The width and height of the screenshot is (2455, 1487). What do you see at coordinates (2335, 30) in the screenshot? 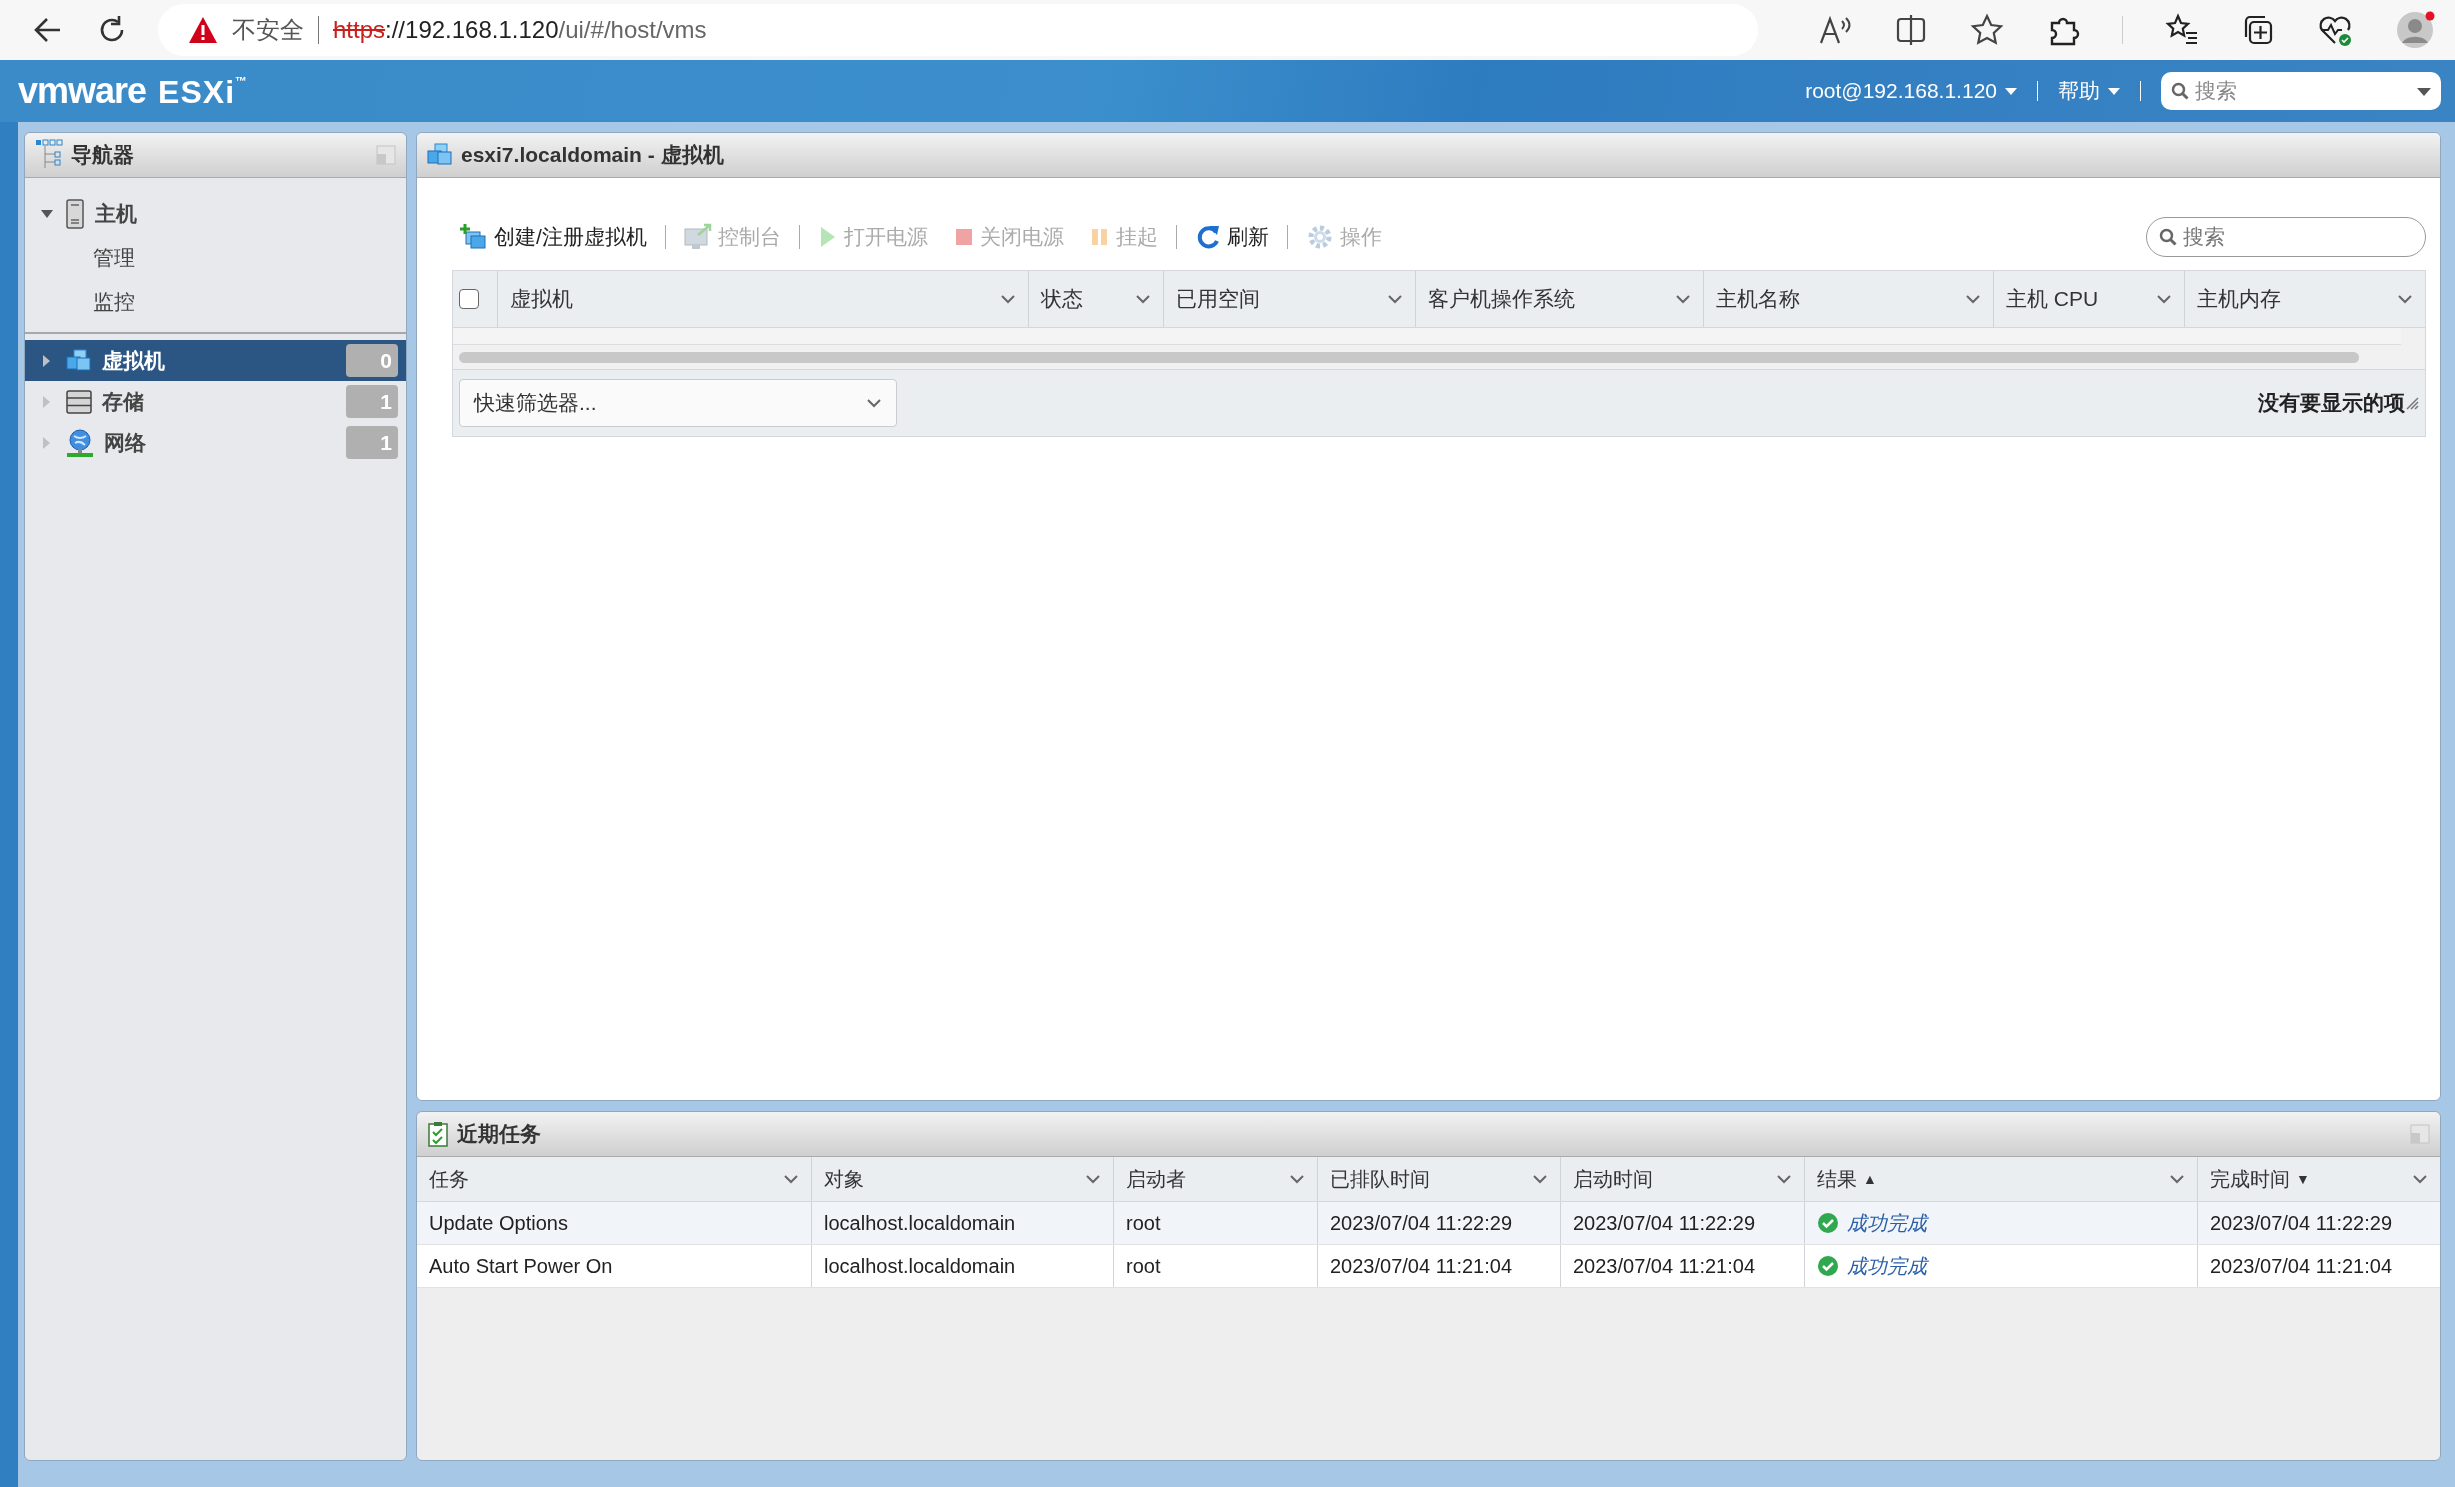
I see `health-icon` at bounding box center [2335, 30].